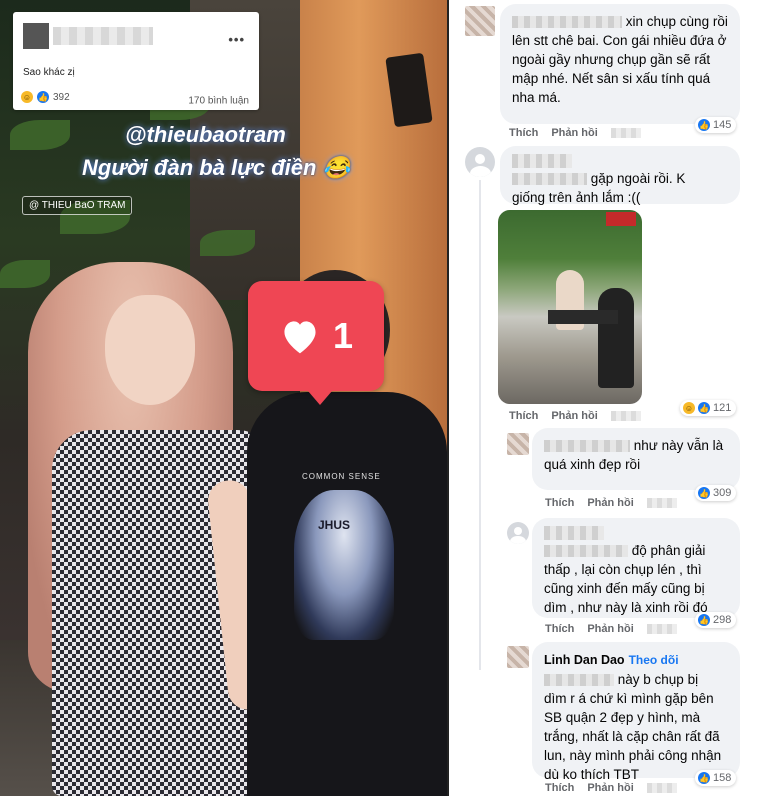  What do you see at coordinates (77, 205) in the screenshot?
I see `watermark: @ THIEU BaO TRAM` at bounding box center [77, 205].